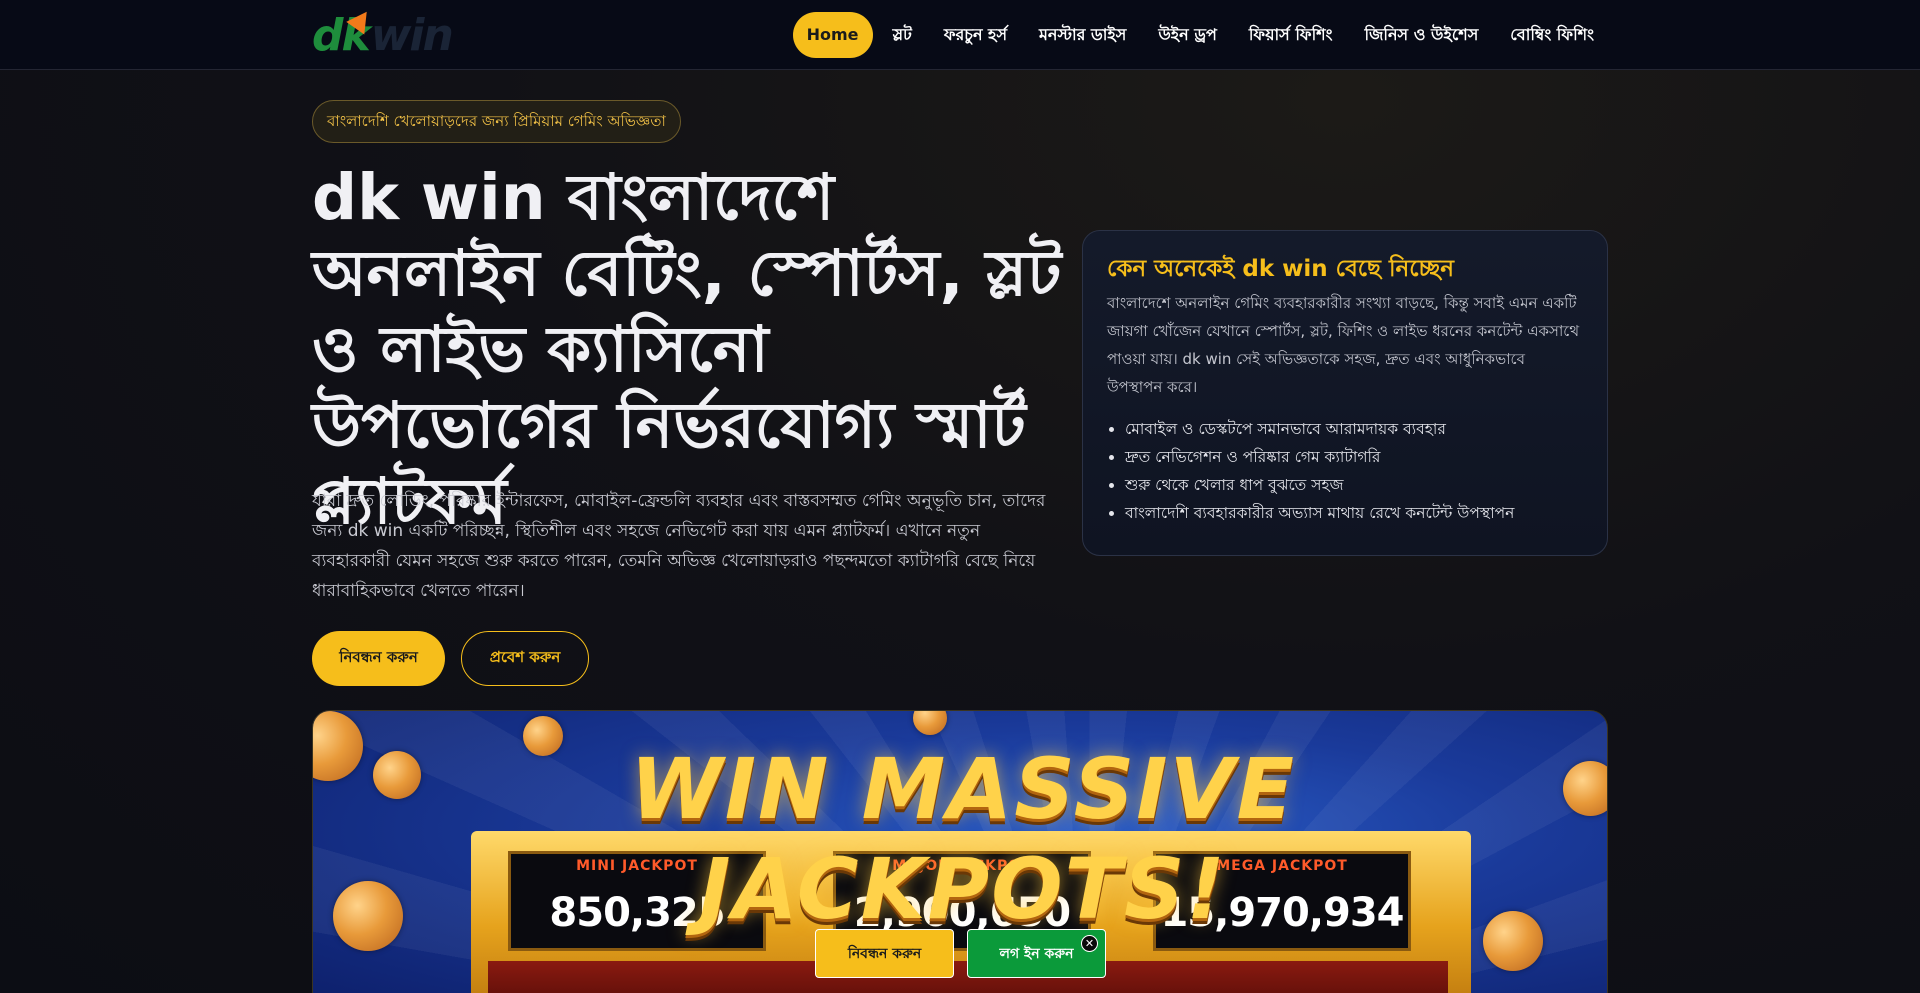 The width and height of the screenshot is (1920, 993). I want to click on nav-item-home: Home, so click(832, 35).